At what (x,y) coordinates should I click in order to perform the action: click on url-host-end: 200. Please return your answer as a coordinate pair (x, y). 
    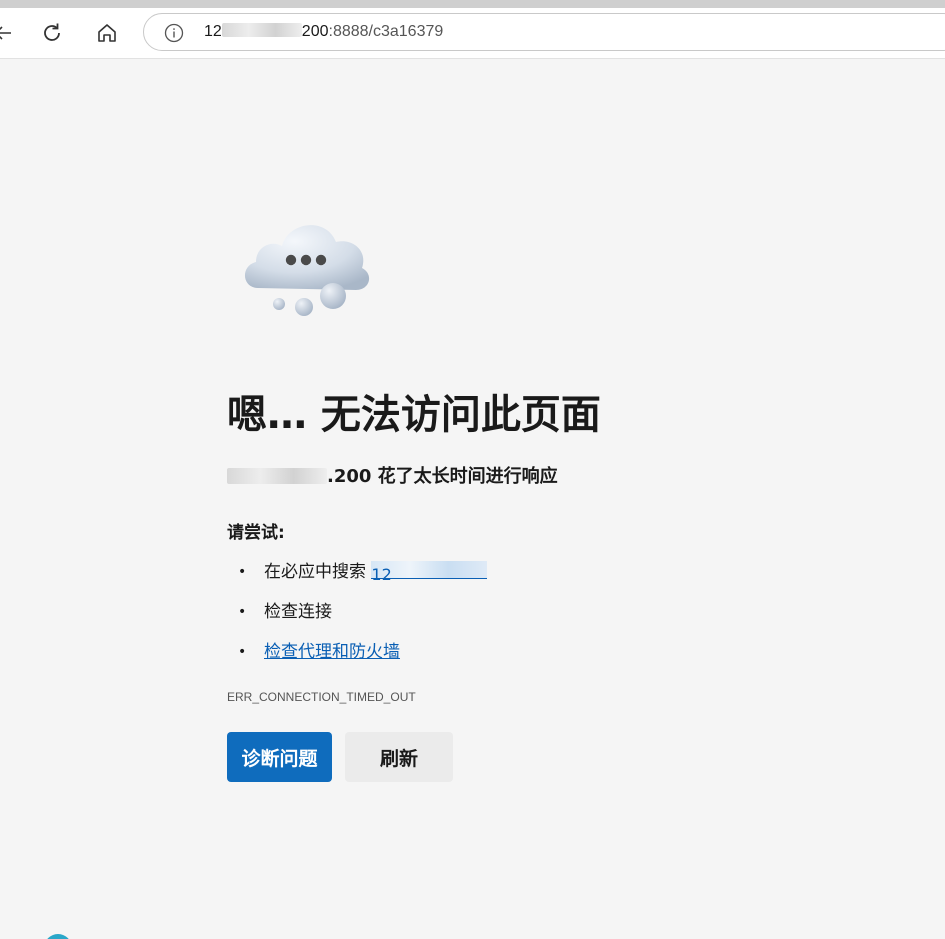
    Looking at the image, I should click on (315, 31).